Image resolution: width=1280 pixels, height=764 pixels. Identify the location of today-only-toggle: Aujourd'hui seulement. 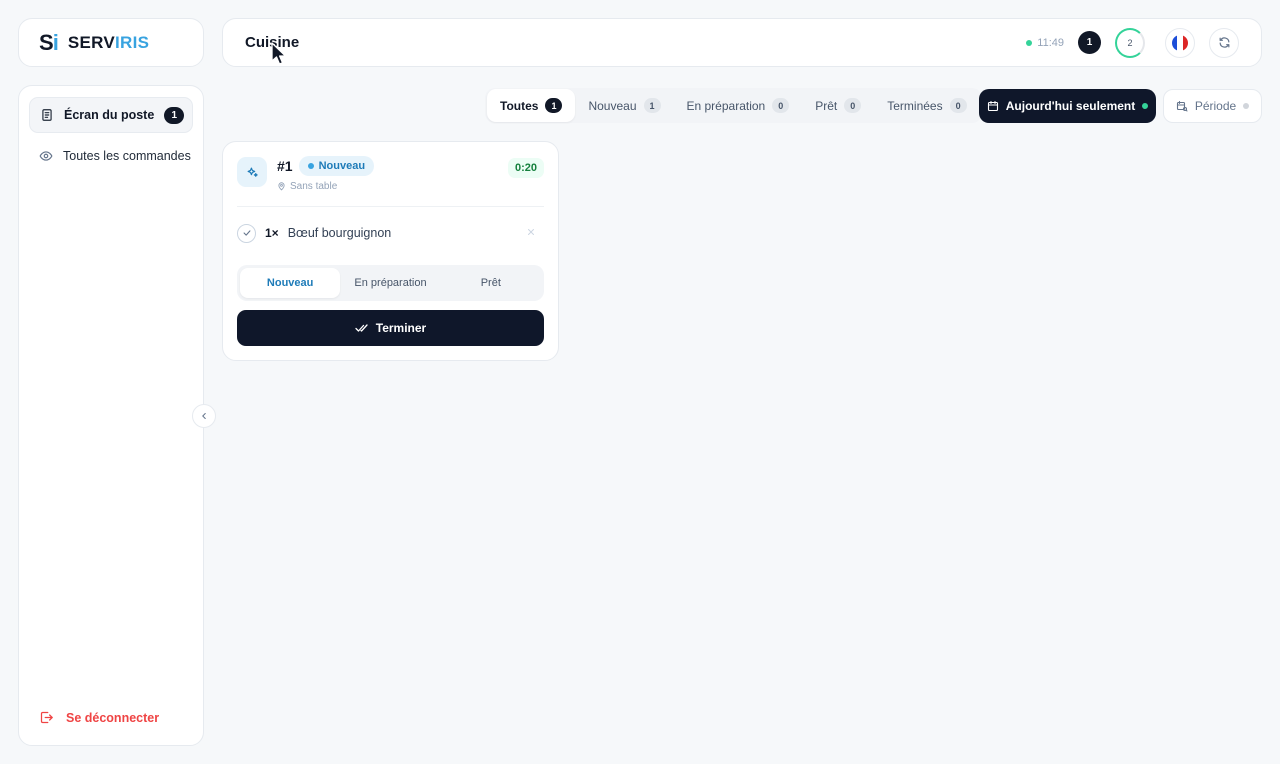
(1067, 106).